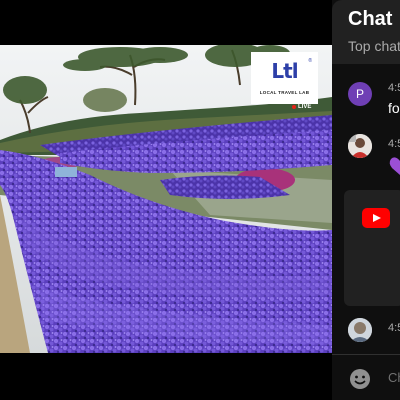 This screenshot has width=400, height=400. I want to click on chat-input-bar: Ch, so click(366, 377).